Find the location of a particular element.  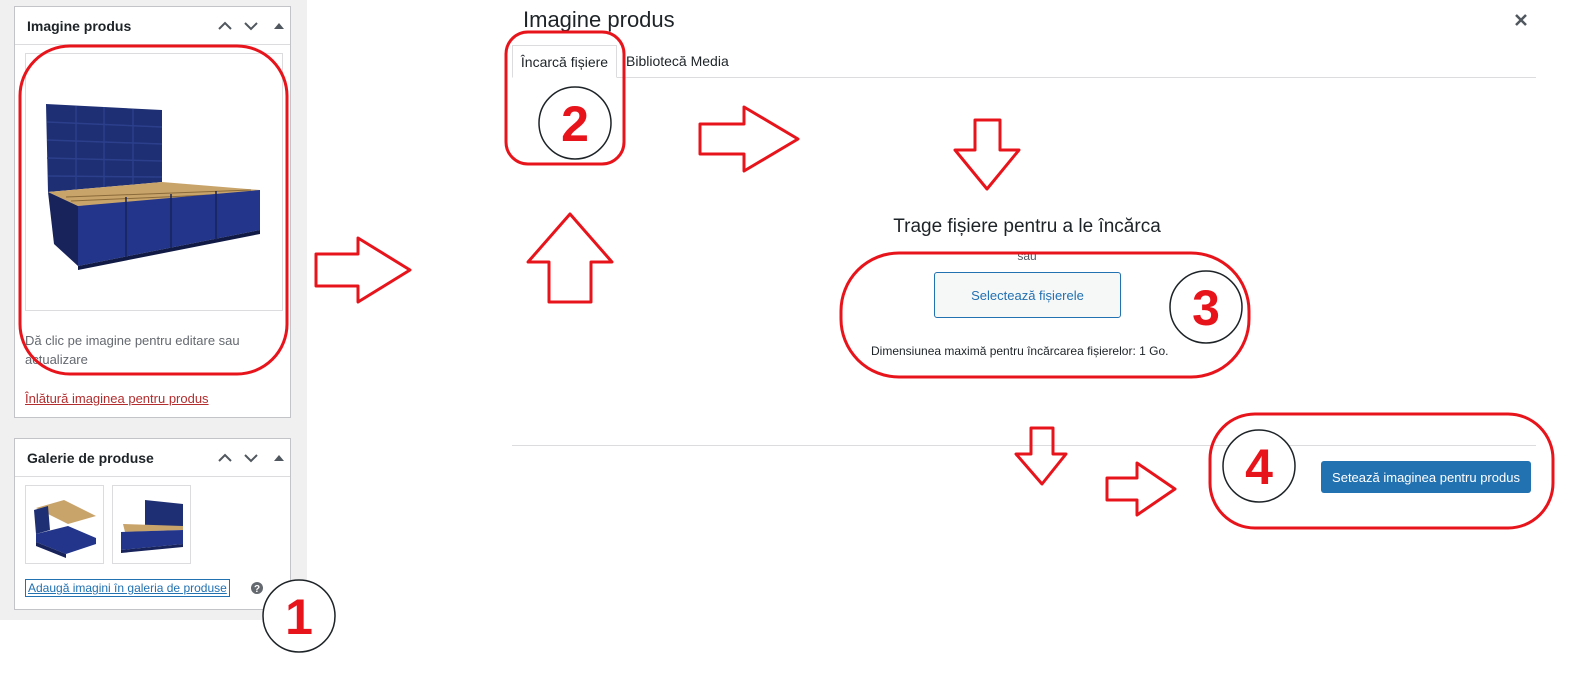

modal-tabs: Încarcă fișiere Bibliotecă Media is located at coordinates (1024, 61).